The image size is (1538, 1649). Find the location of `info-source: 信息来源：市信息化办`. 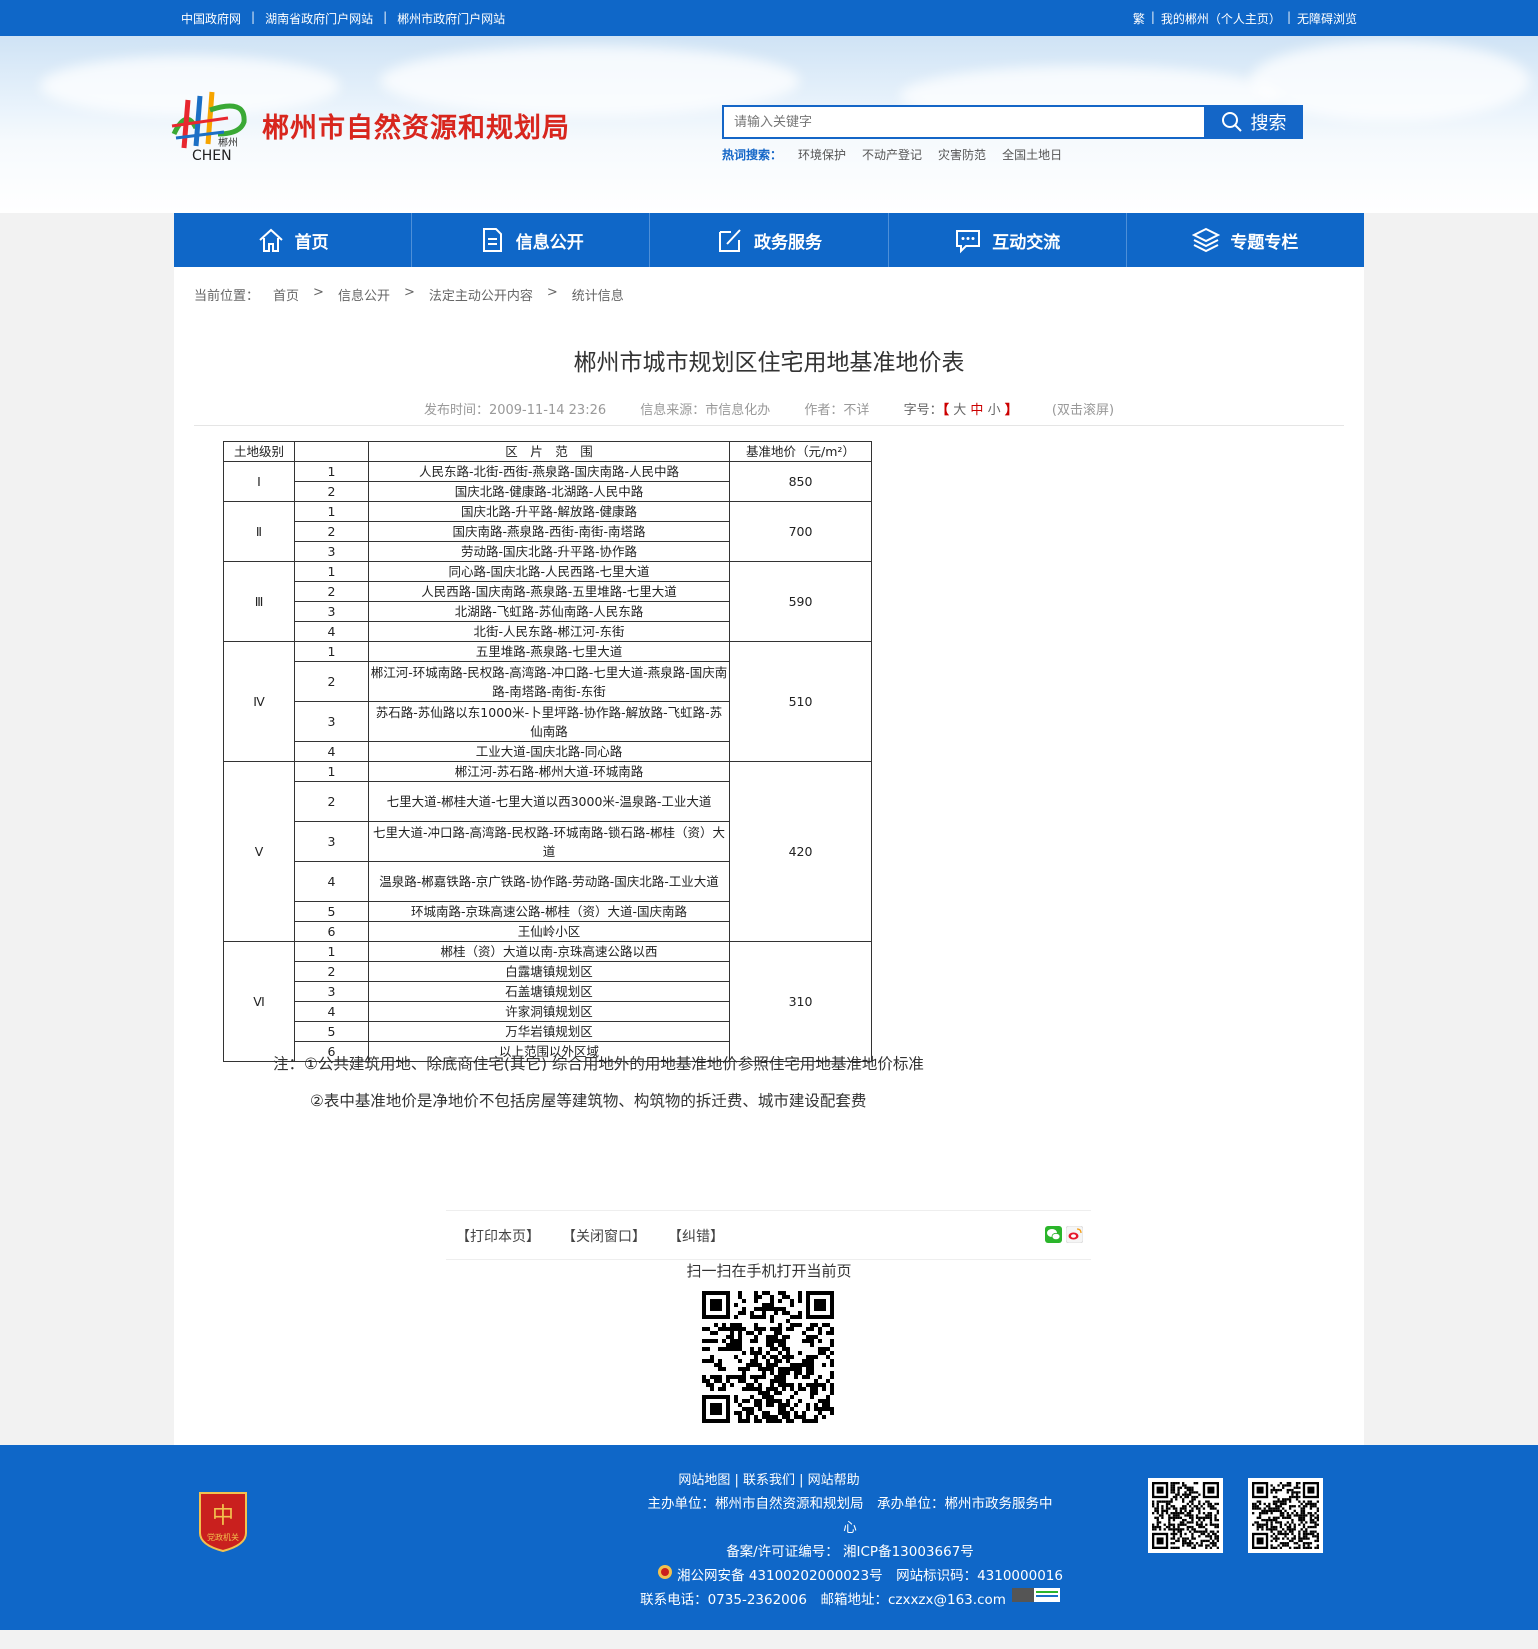

info-source: 信息来源：市信息化办 is located at coordinates (705, 410).